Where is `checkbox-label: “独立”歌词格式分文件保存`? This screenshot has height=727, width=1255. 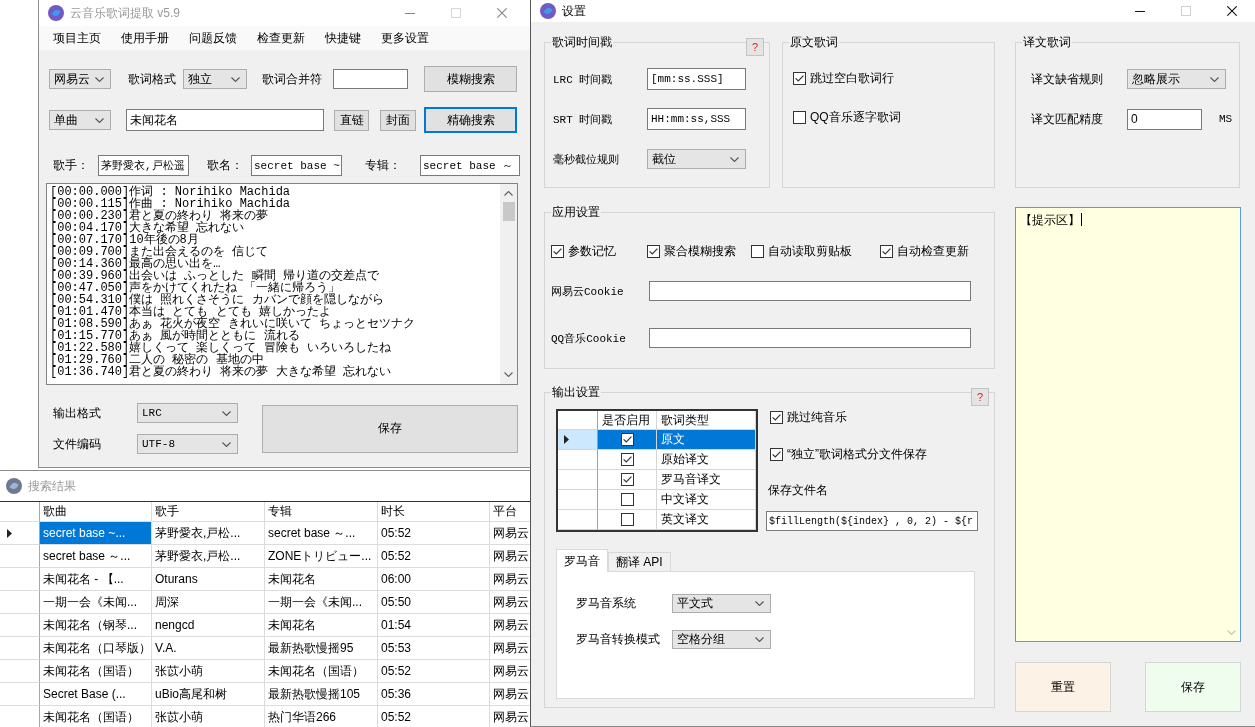
checkbox-label: “独立”歌词格式分文件保存 is located at coordinates (857, 454).